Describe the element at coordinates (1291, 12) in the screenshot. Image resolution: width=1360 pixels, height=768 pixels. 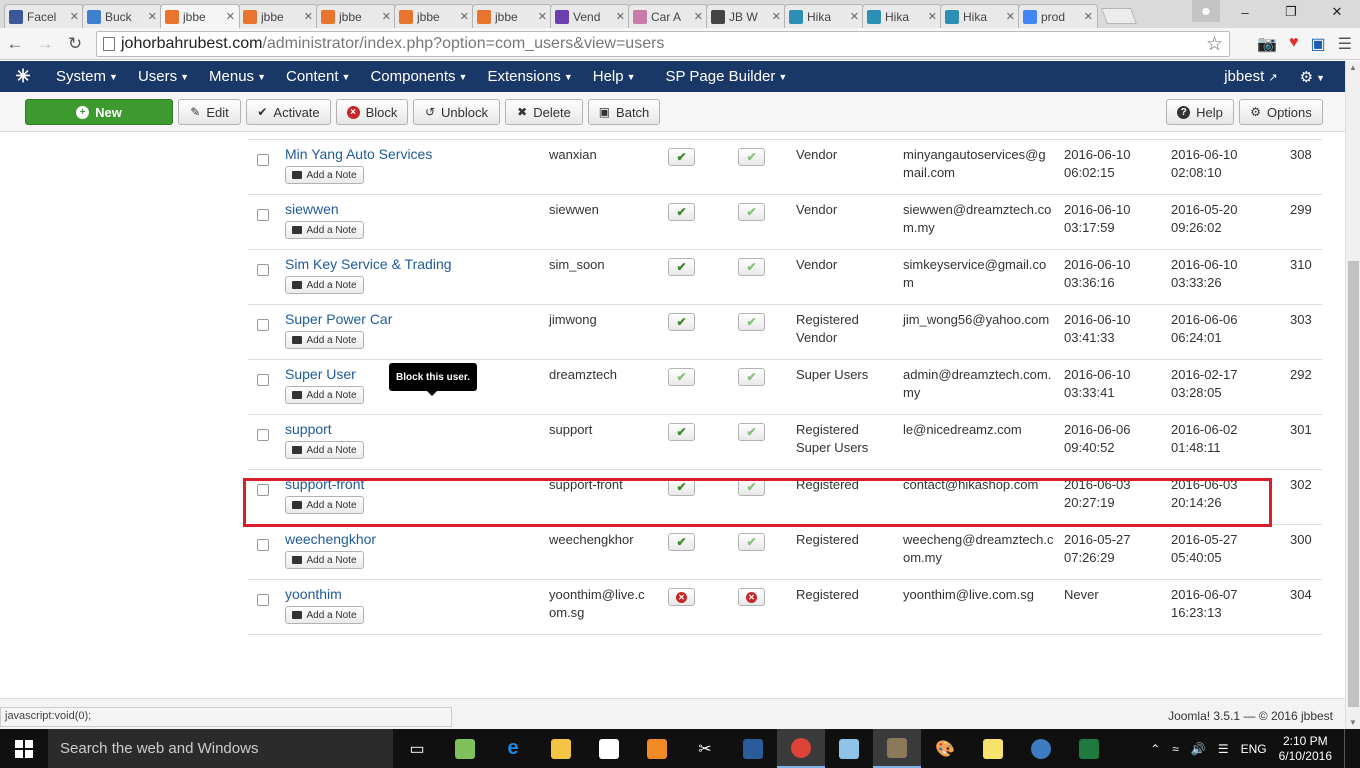
I see `maximize-icon: ❐` at that location.